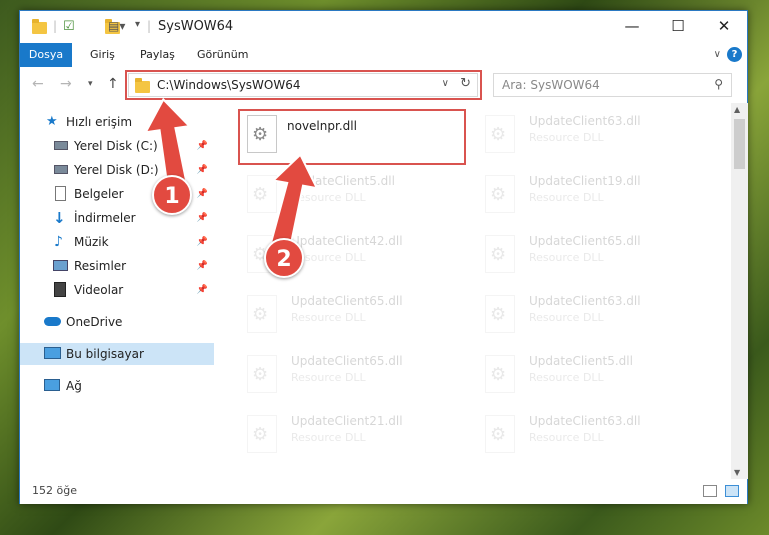  What do you see at coordinates (284, 258) in the screenshot?
I see `step-2-badge: 2` at bounding box center [284, 258].